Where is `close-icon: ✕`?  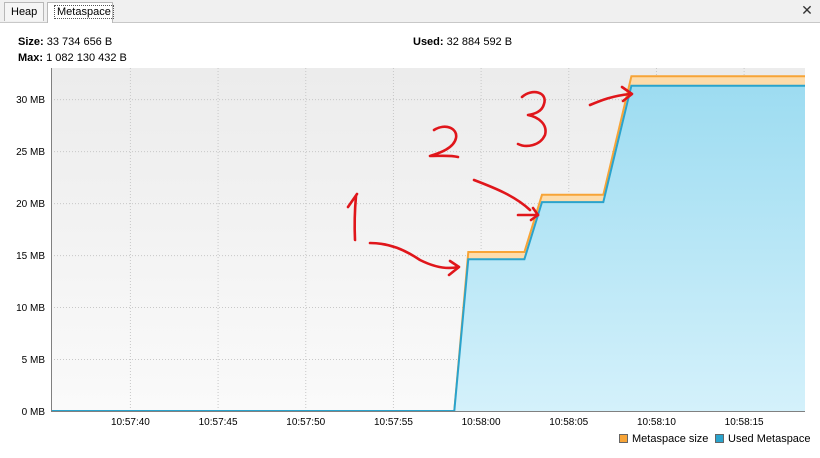
close-icon: ✕ is located at coordinates (807, 10).